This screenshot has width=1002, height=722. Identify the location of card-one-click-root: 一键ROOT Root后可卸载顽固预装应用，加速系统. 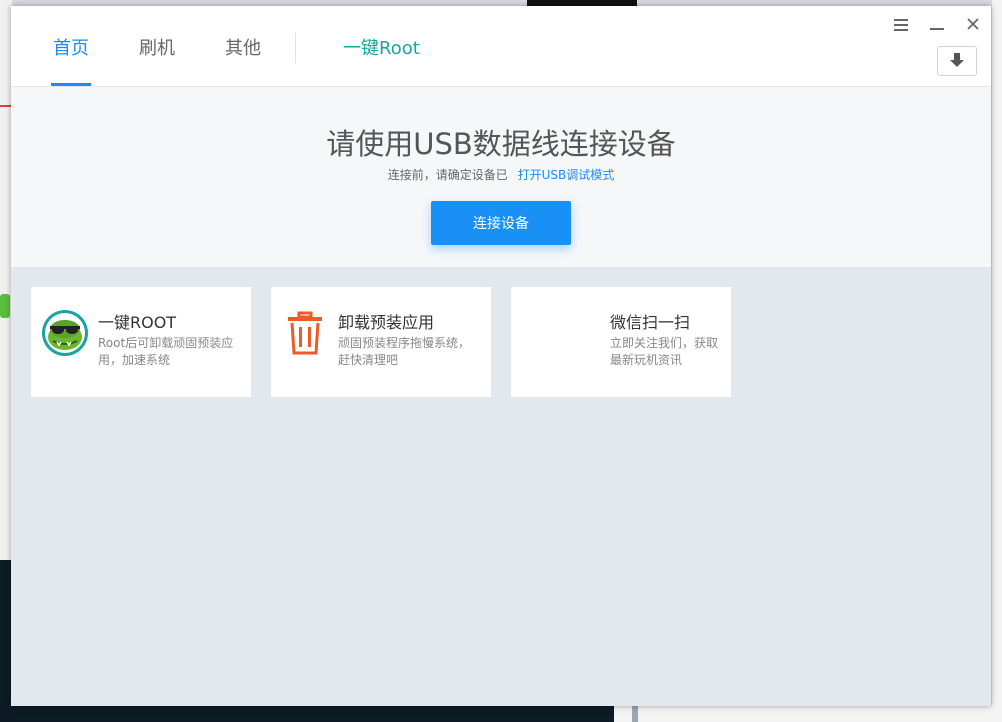
(141, 342).